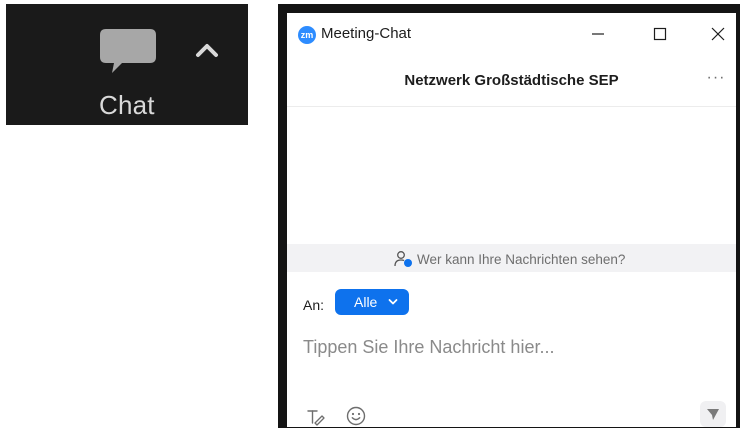  I want to click on visibility-text: Wer kann Ihre Nachrichten sehen?, so click(521, 259).